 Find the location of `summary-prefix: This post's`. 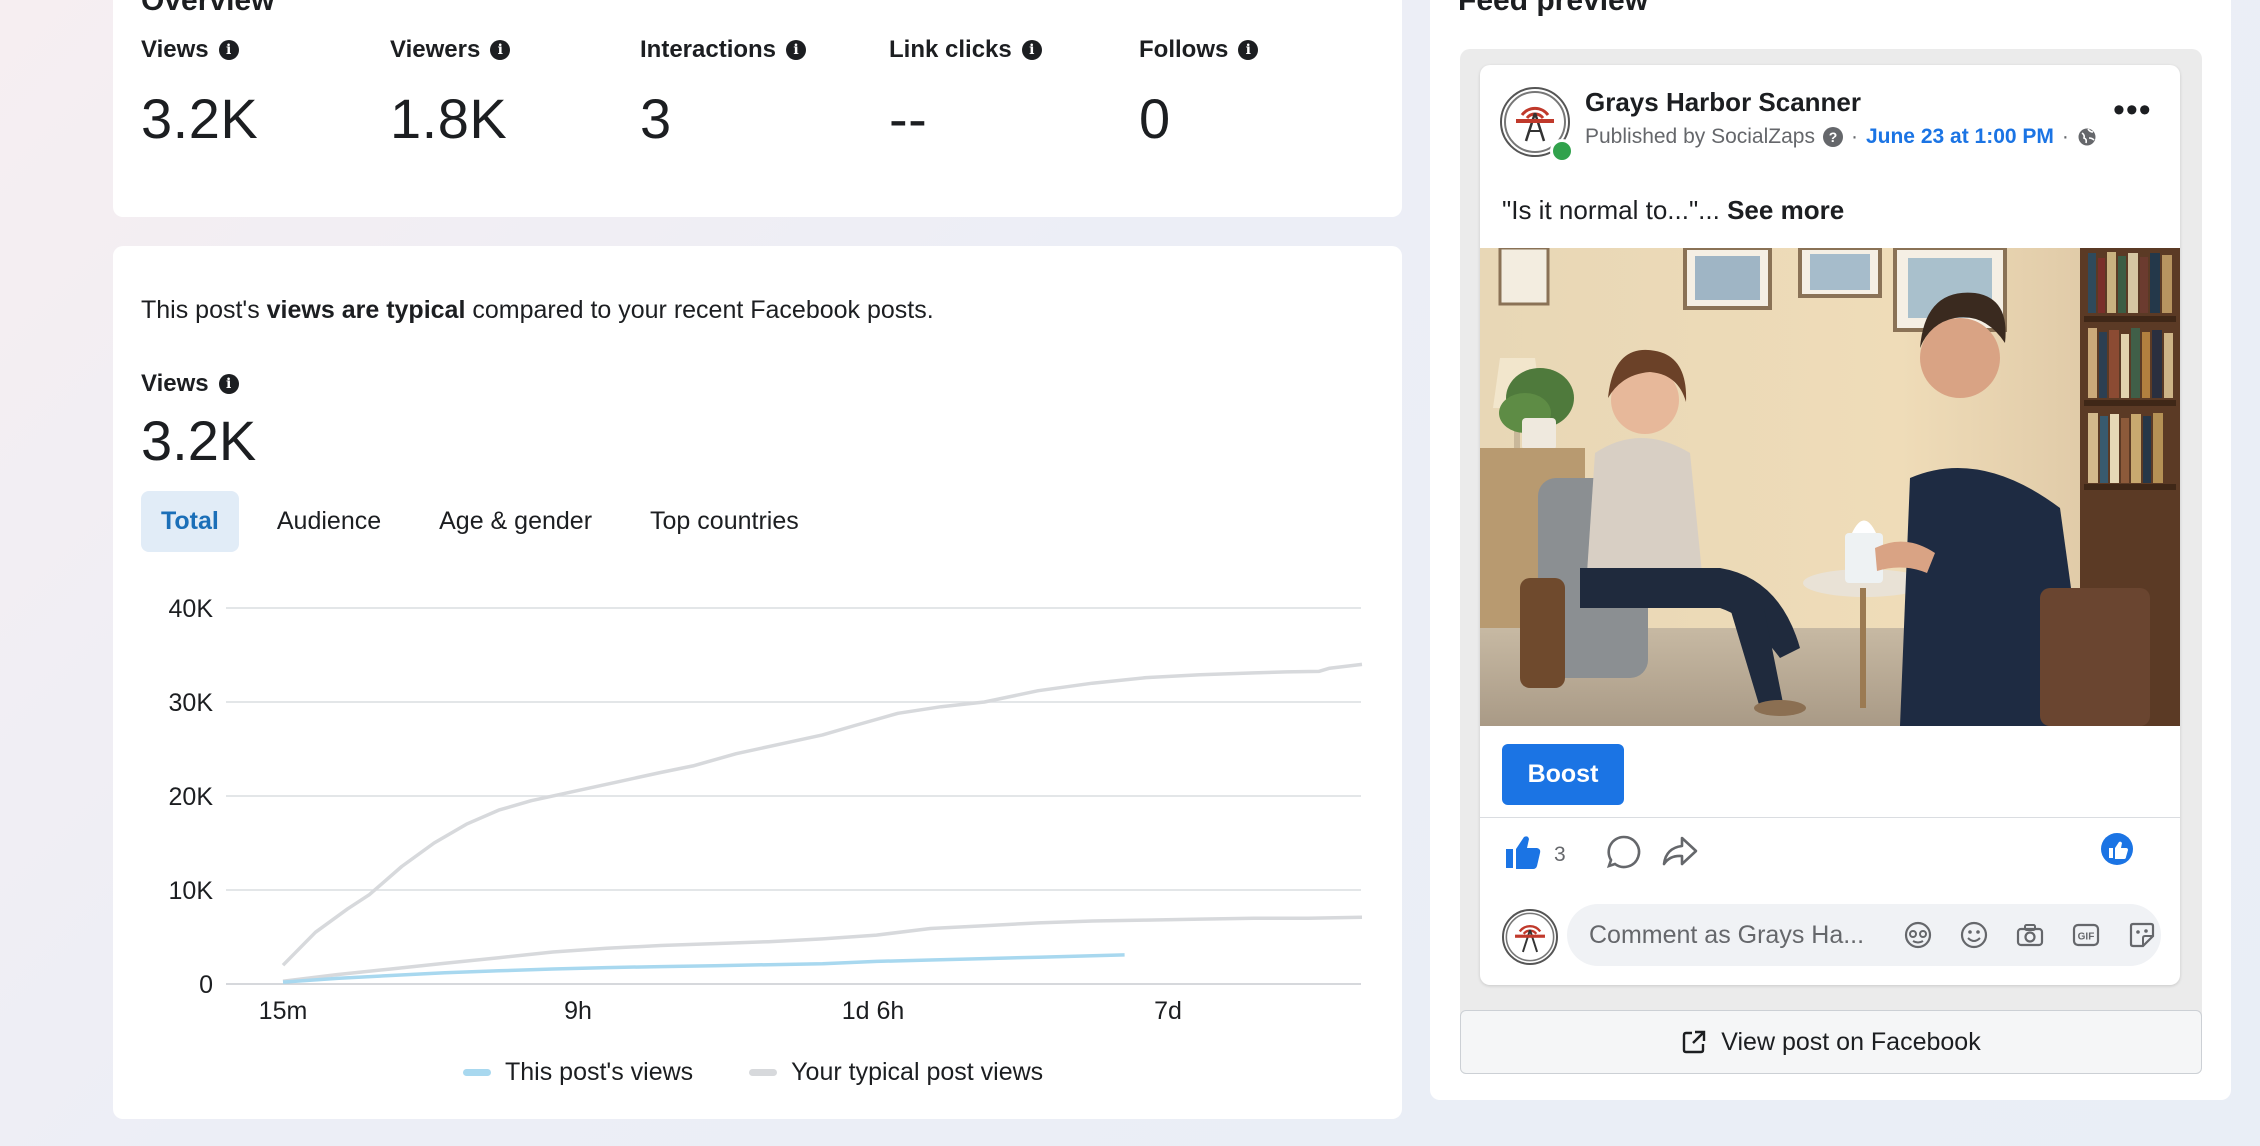

summary-prefix: This post's is located at coordinates (204, 310).